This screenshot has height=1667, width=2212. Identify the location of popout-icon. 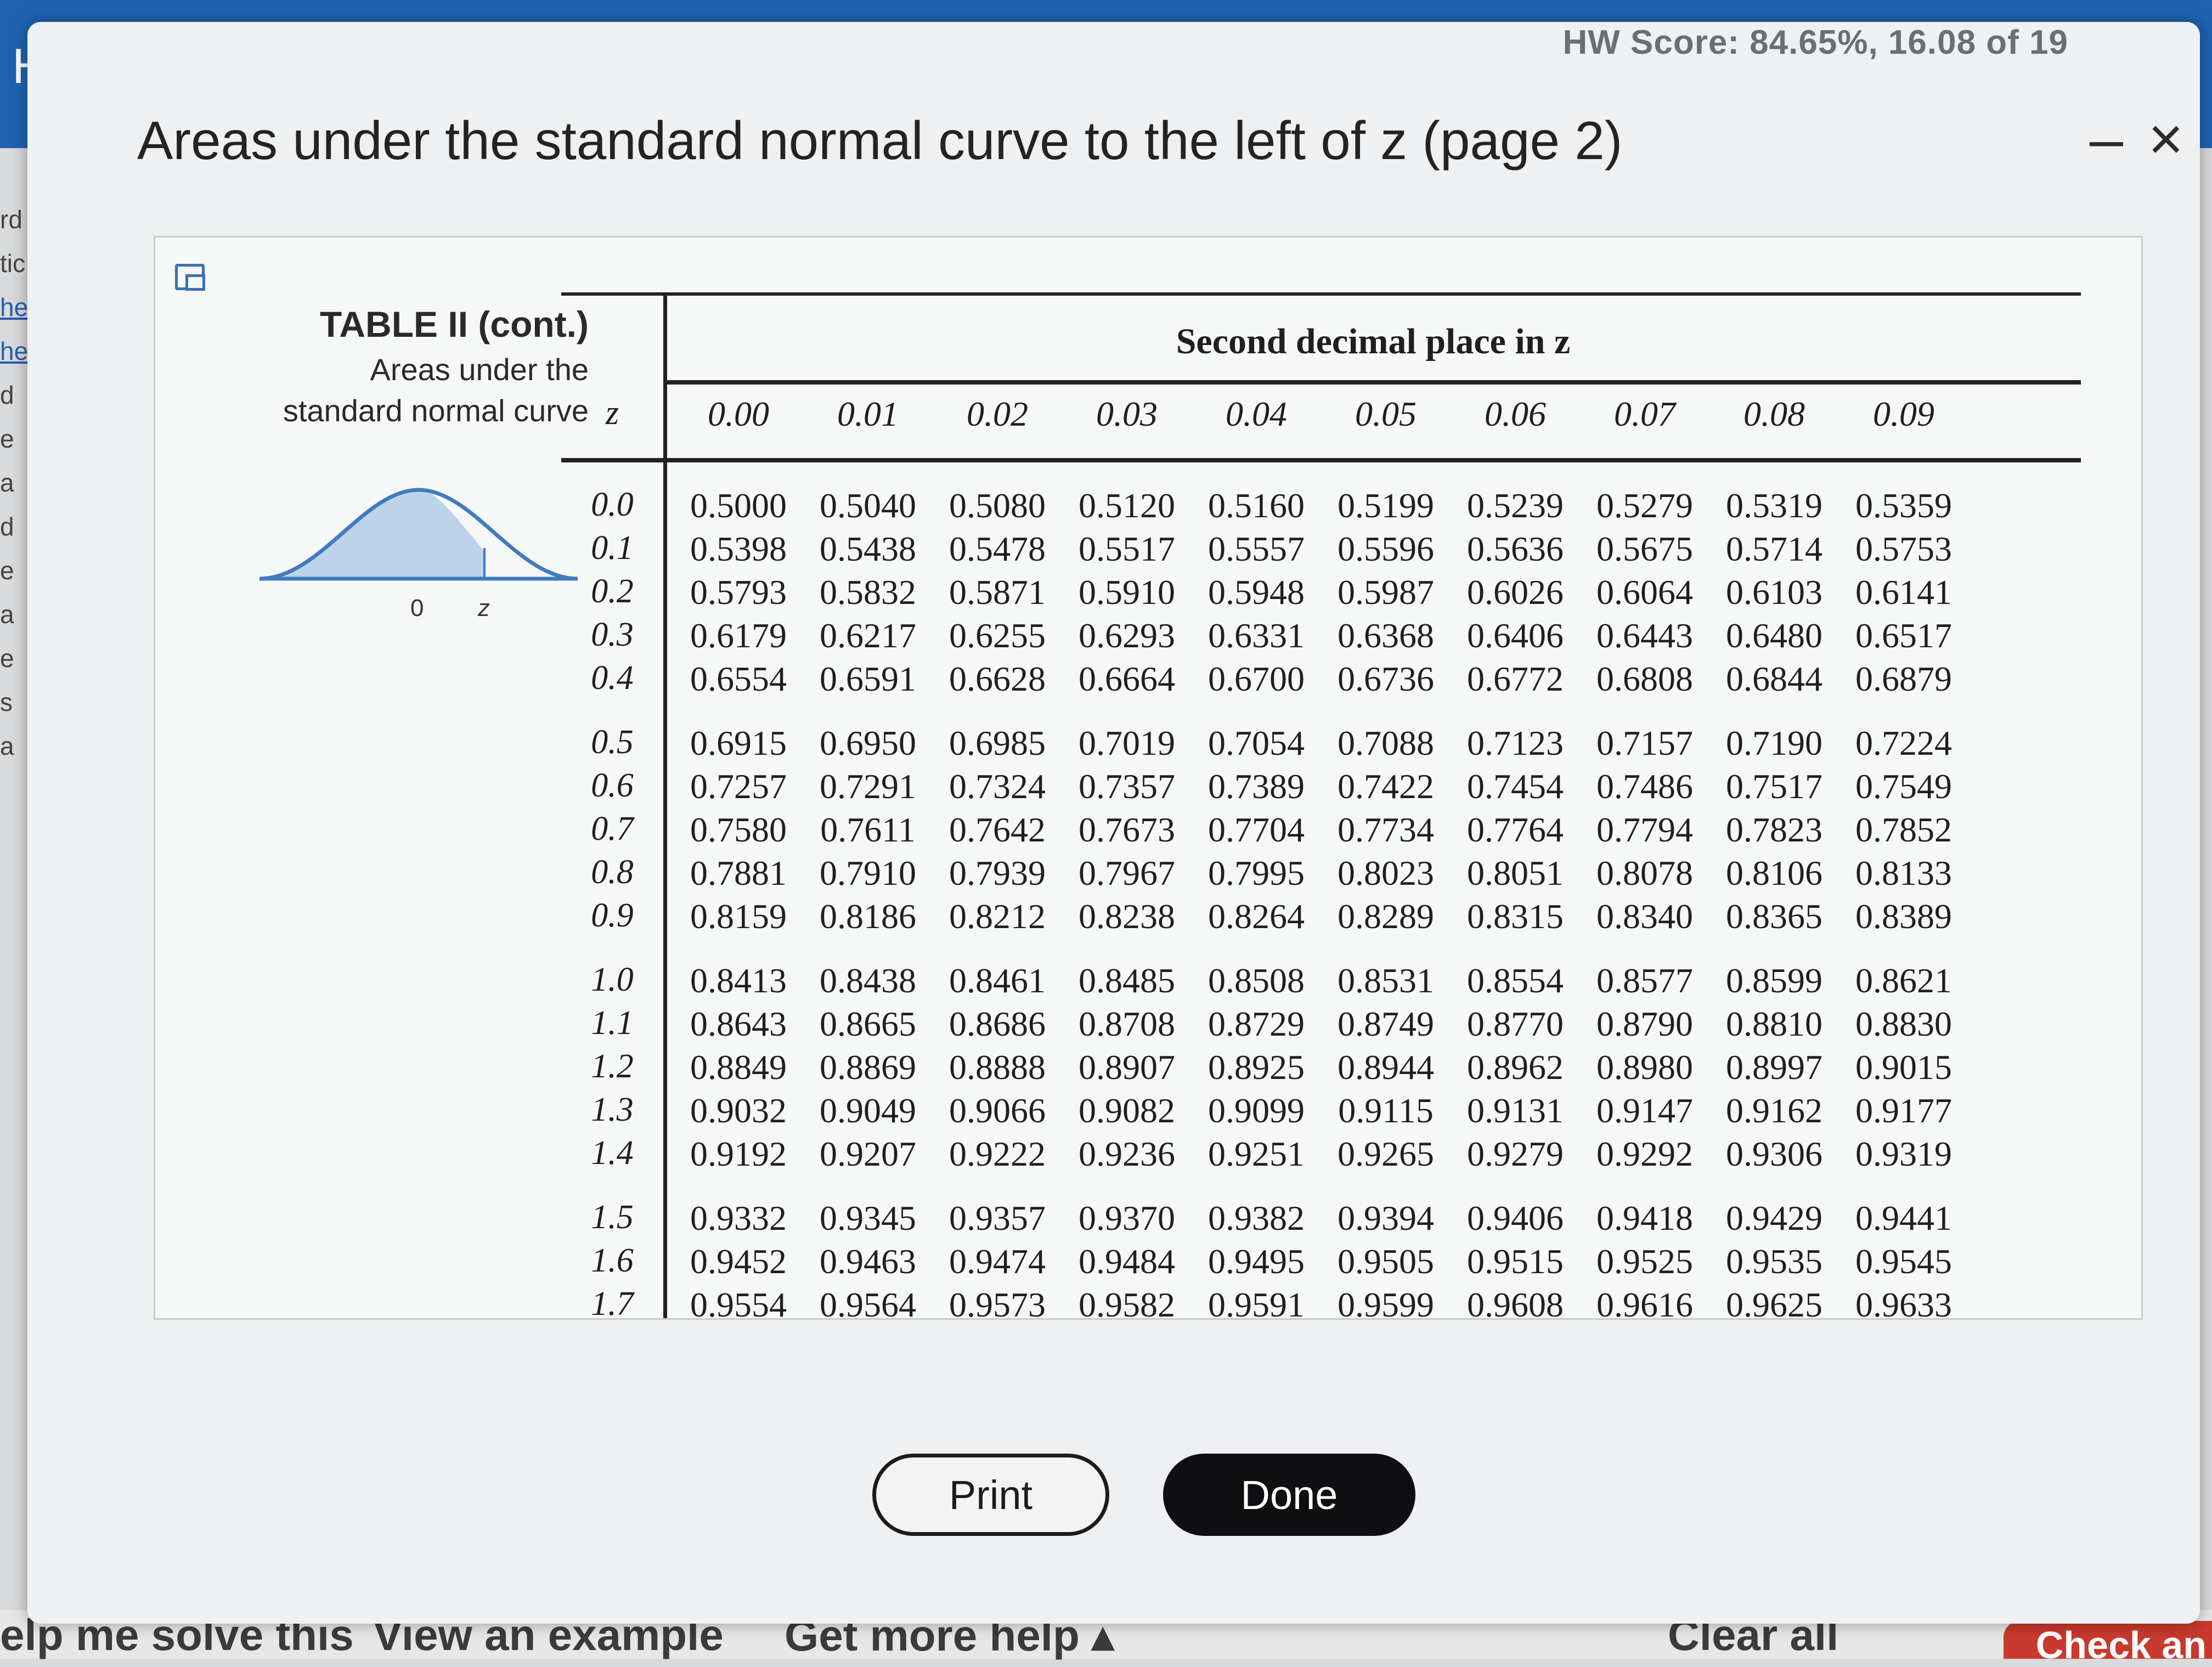
(190, 277).